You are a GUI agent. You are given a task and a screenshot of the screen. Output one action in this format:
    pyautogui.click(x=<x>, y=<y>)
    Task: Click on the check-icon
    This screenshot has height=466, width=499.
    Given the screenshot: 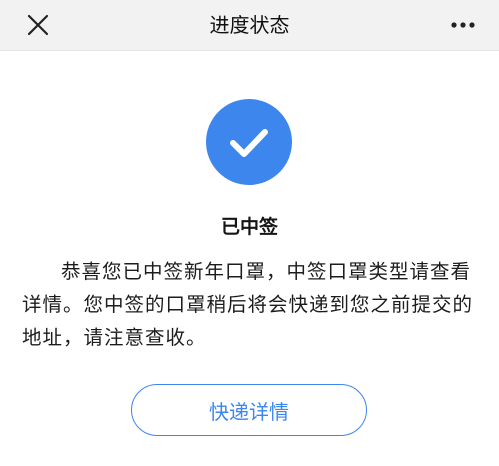 What is the action you would take?
    pyautogui.click(x=249, y=143)
    